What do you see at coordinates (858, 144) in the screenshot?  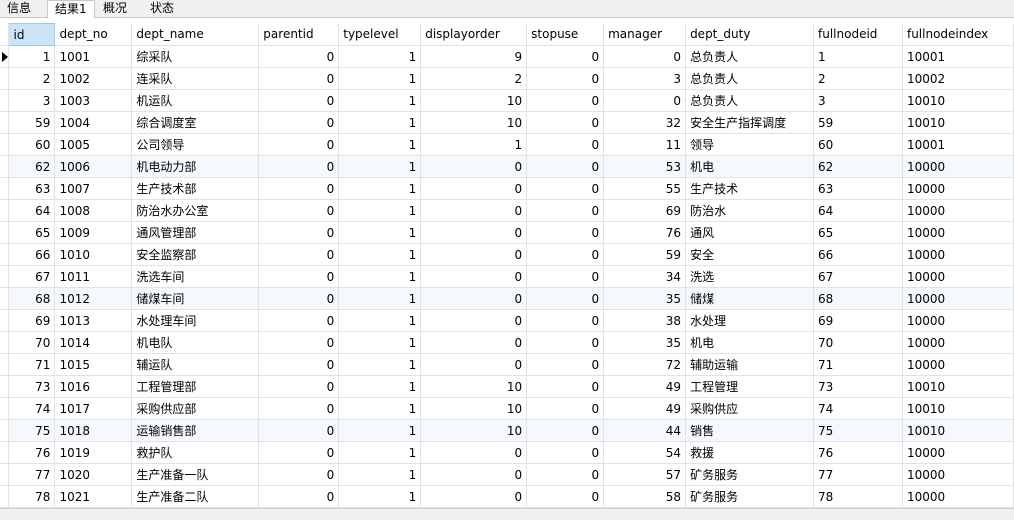 I see `table-cell-fullnodeid: 60` at bounding box center [858, 144].